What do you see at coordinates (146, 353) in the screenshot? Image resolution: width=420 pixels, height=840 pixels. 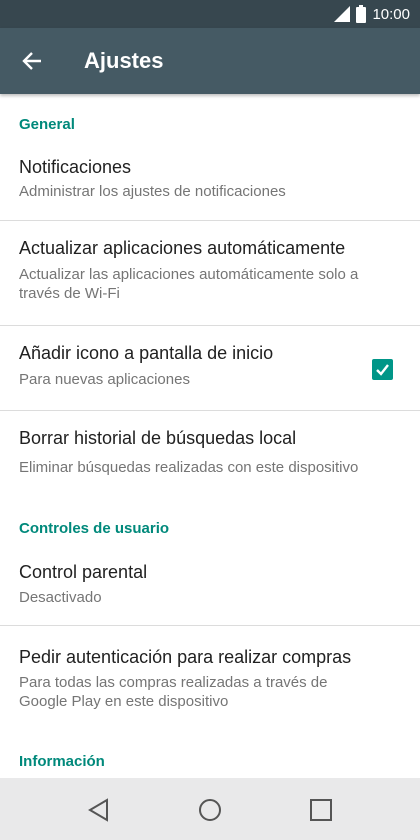 I see `setting-title: Añadir icono a pantalla de inicio` at bounding box center [146, 353].